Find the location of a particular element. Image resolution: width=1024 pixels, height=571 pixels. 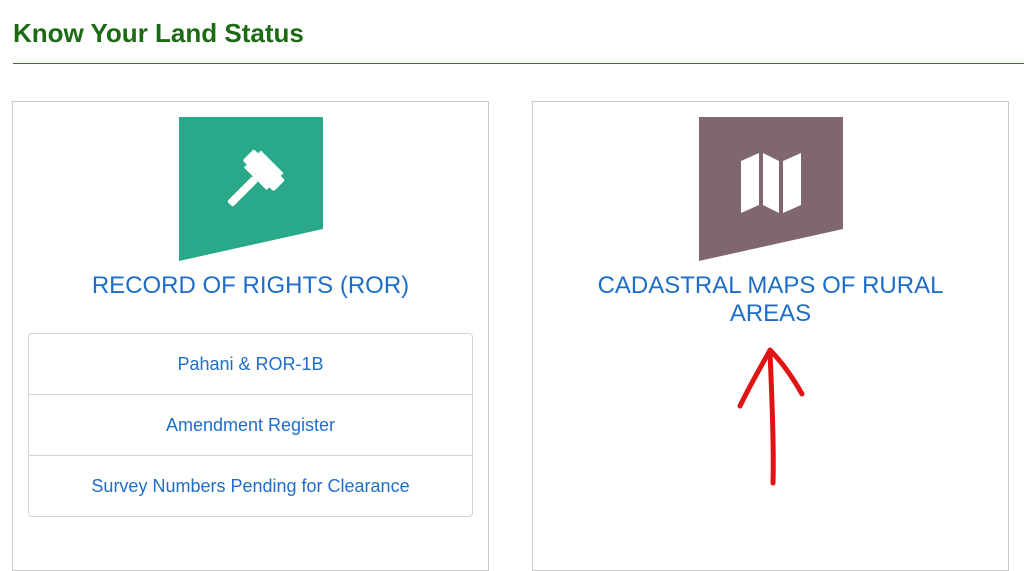

gavel-icon is located at coordinates (250, 189).